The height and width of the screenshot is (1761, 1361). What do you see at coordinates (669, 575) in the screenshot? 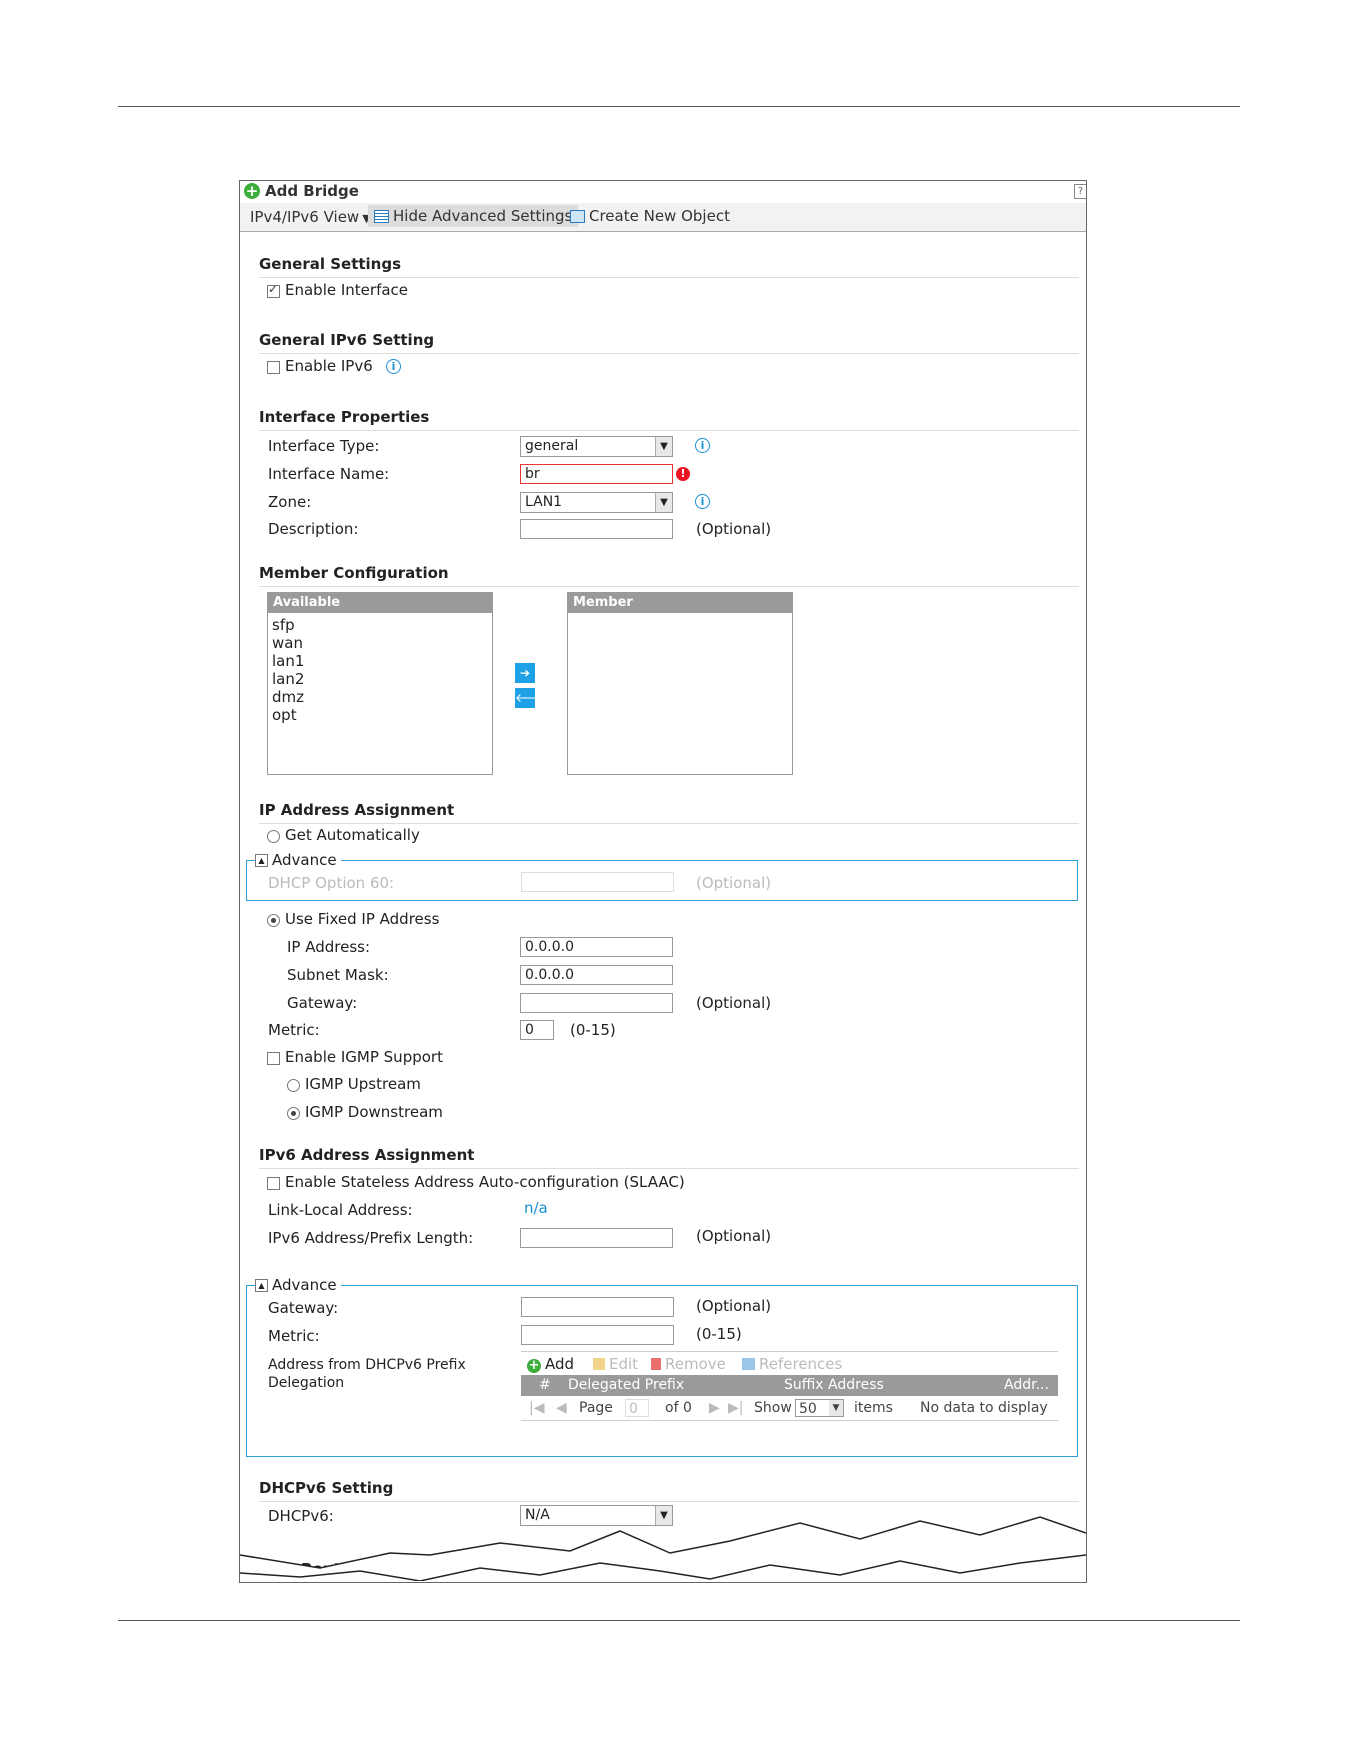
I see `member-configuration-heading: Member Configuration` at bounding box center [669, 575].